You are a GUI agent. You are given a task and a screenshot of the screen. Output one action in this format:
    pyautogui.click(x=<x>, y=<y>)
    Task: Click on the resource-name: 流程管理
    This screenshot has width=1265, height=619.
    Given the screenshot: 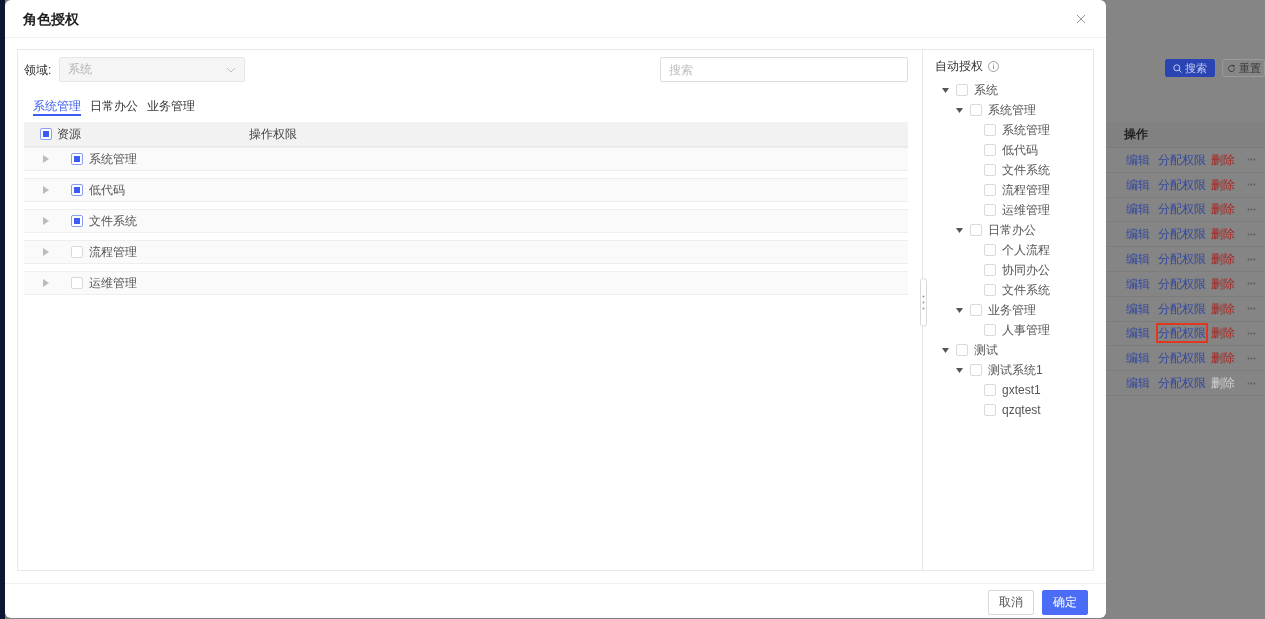 What is the action you would take?
    pyautogui.click(x=113, y=252)
    